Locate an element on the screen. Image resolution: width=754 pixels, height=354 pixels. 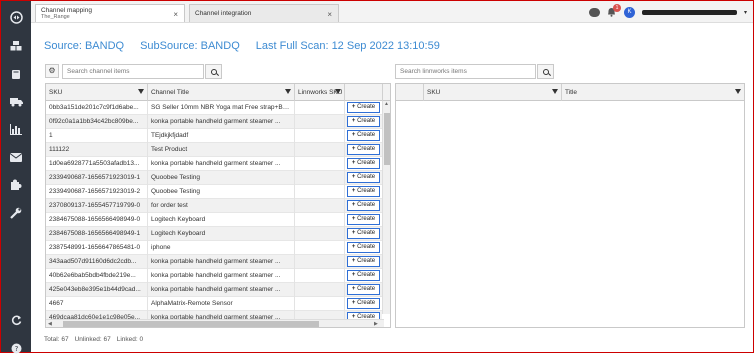
scroll-right-icon: ▶ is located at coordinates (376, 324).